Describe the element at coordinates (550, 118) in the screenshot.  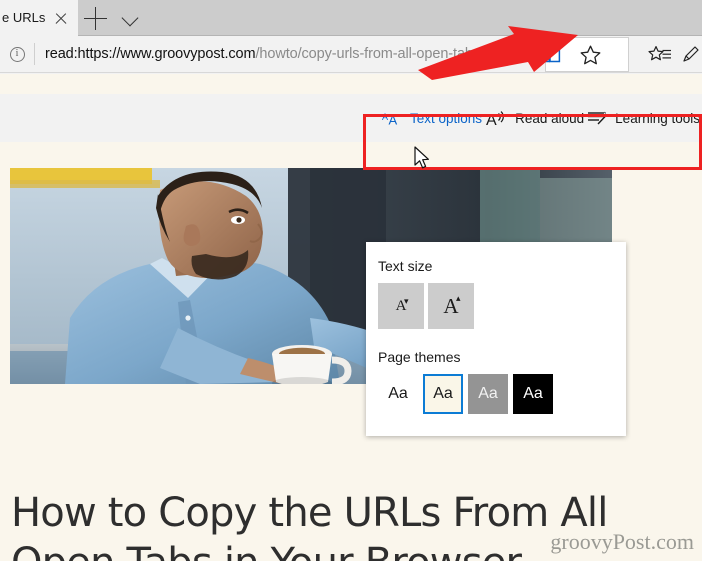
I see `read-aloud-label: Read aloud` at that location.